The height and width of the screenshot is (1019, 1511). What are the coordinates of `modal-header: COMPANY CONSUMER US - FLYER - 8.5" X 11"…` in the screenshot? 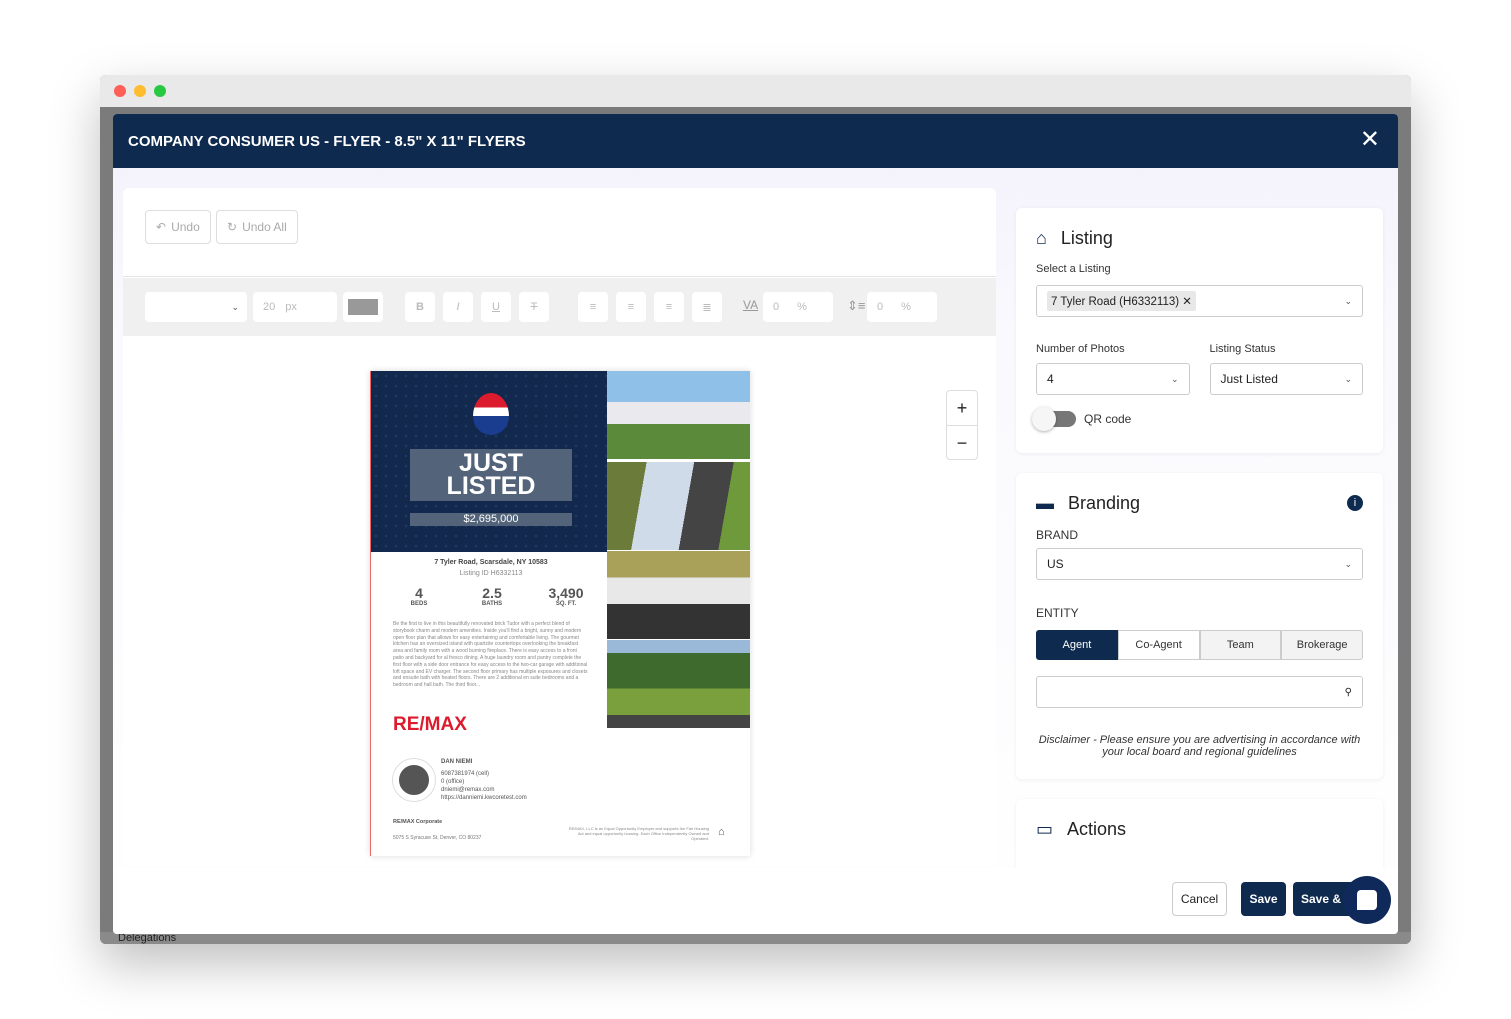 It's located at (755, 141).